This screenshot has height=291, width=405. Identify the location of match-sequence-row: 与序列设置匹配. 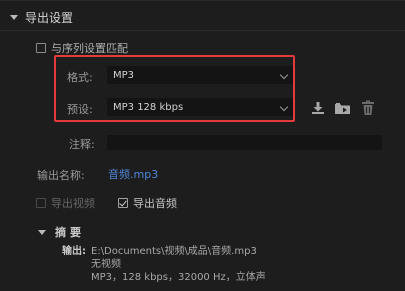
(82, 48).